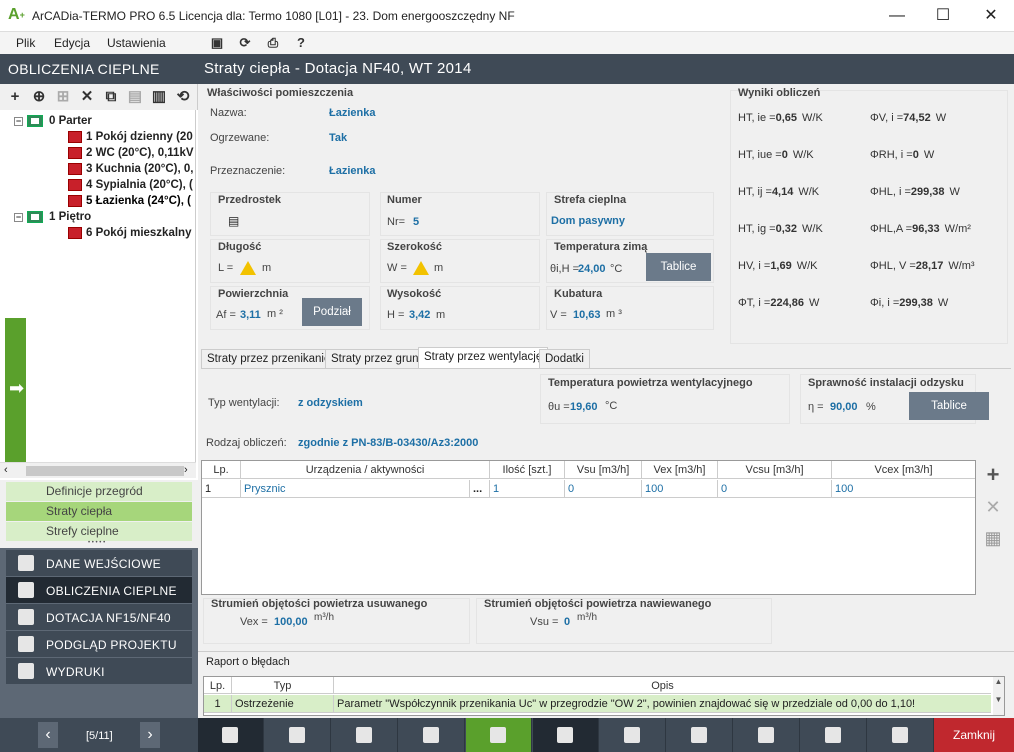 This screenshot has height=752, width=1014. What do you see at coordinates (231, 735) in the screenshot?
I see `bottom-input-button` at bounding box center [231, 735].